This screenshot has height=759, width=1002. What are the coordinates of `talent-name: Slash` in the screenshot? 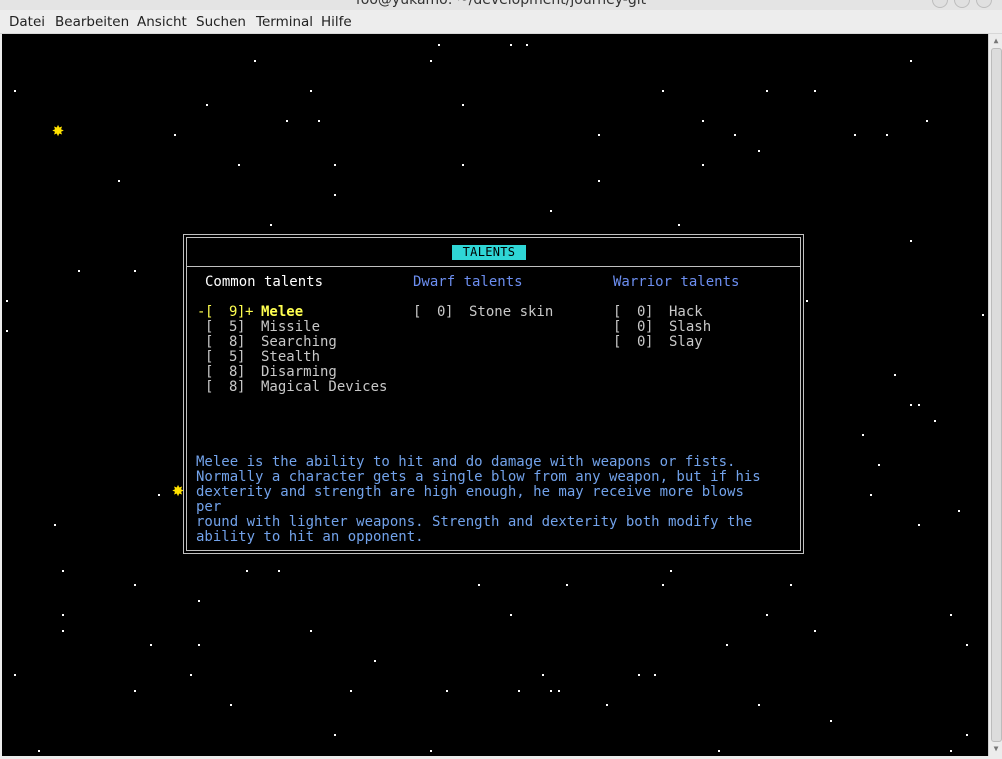 It's located at (690, 327).